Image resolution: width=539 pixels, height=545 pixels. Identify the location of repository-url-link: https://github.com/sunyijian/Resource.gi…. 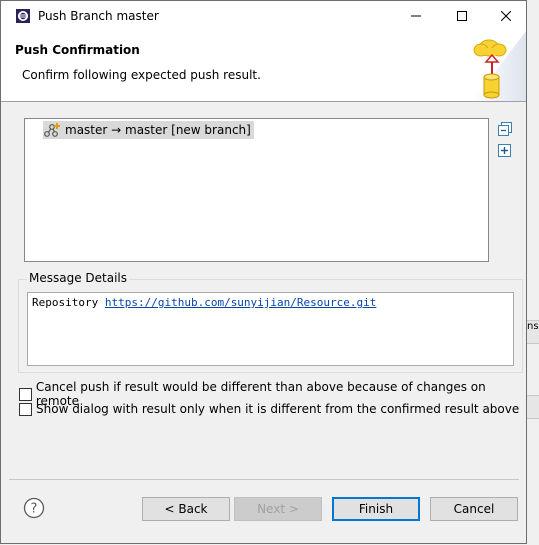
(241, 302).